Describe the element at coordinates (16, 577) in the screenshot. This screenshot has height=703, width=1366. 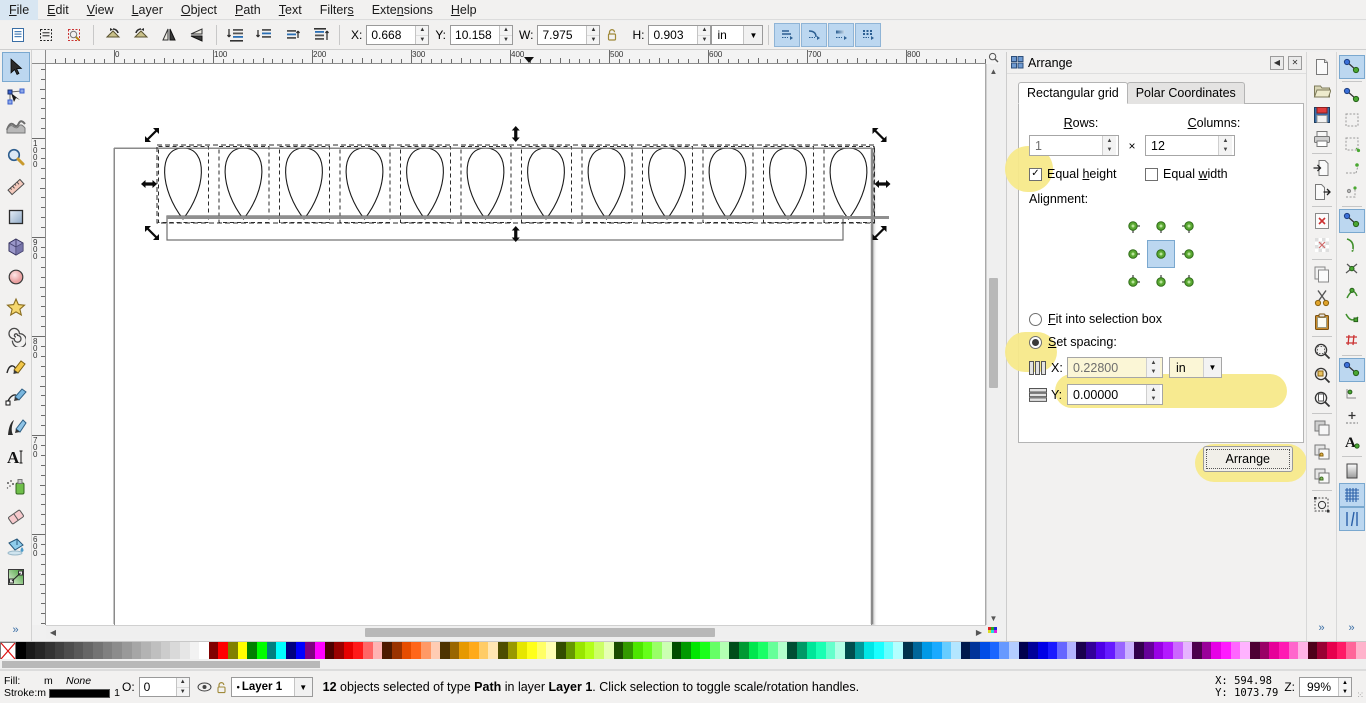
I see `gradient-tool` at that location.